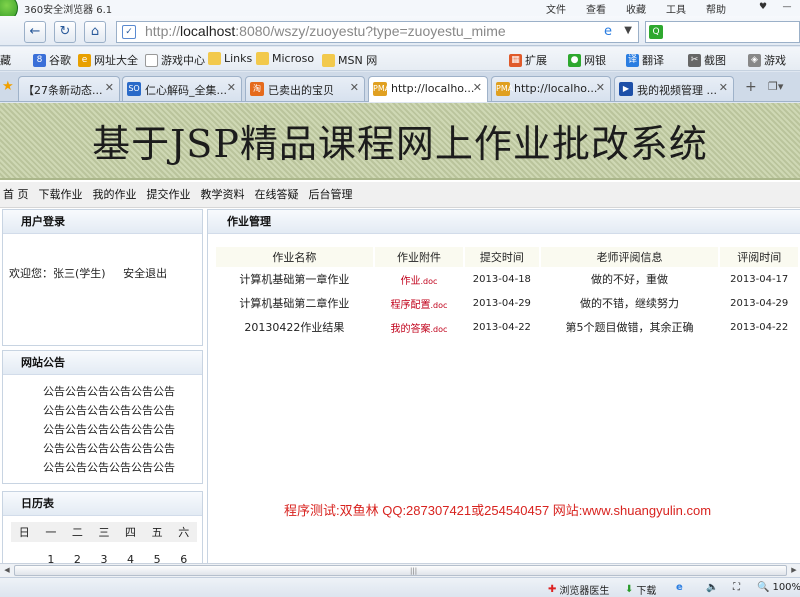 The width and height of the screenshot is (800, 597). Describe the element at coordinates (640, 589) in the screenshot. I see `download-button: ⬇ 下载` at that location.